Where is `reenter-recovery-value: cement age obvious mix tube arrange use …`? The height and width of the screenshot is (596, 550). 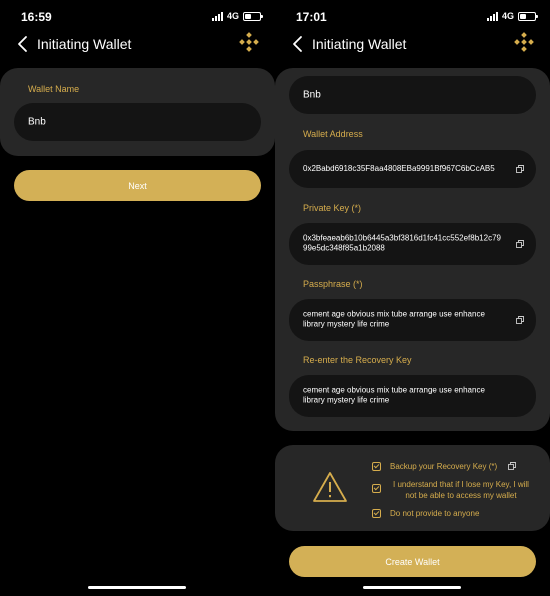 reenter-recovery-value: cement age obvious mix tube arrange use … is located at coordinates (394, 395).